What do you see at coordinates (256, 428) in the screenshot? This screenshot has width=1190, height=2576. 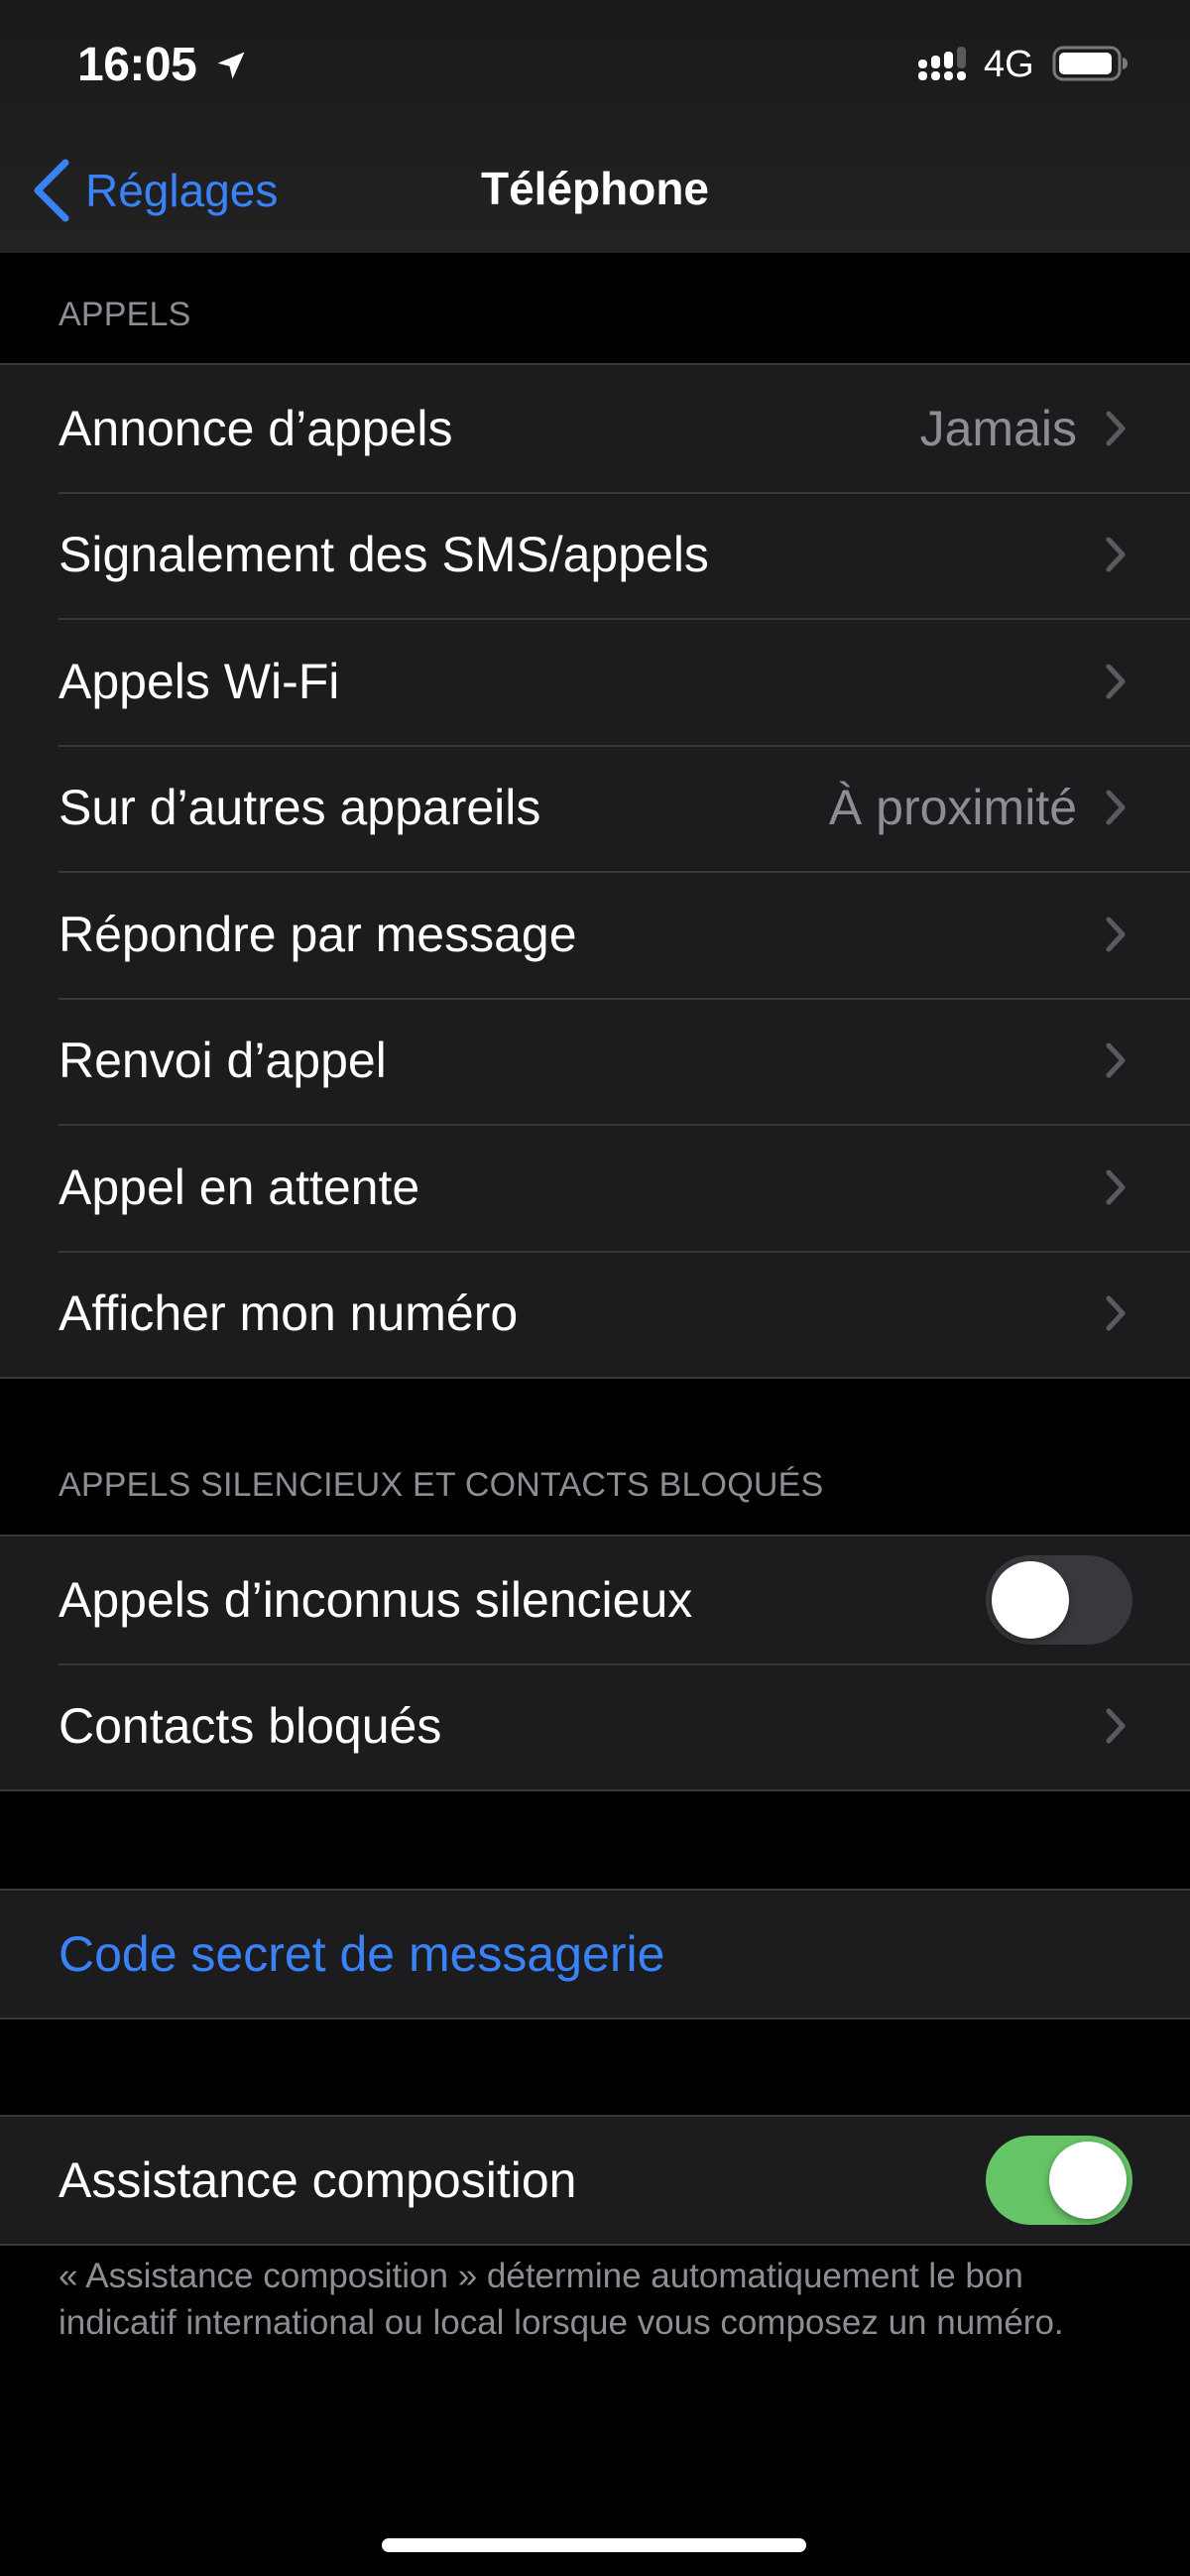 I see `row-label: Annonce d’appels` at bounding box center [256, 428].